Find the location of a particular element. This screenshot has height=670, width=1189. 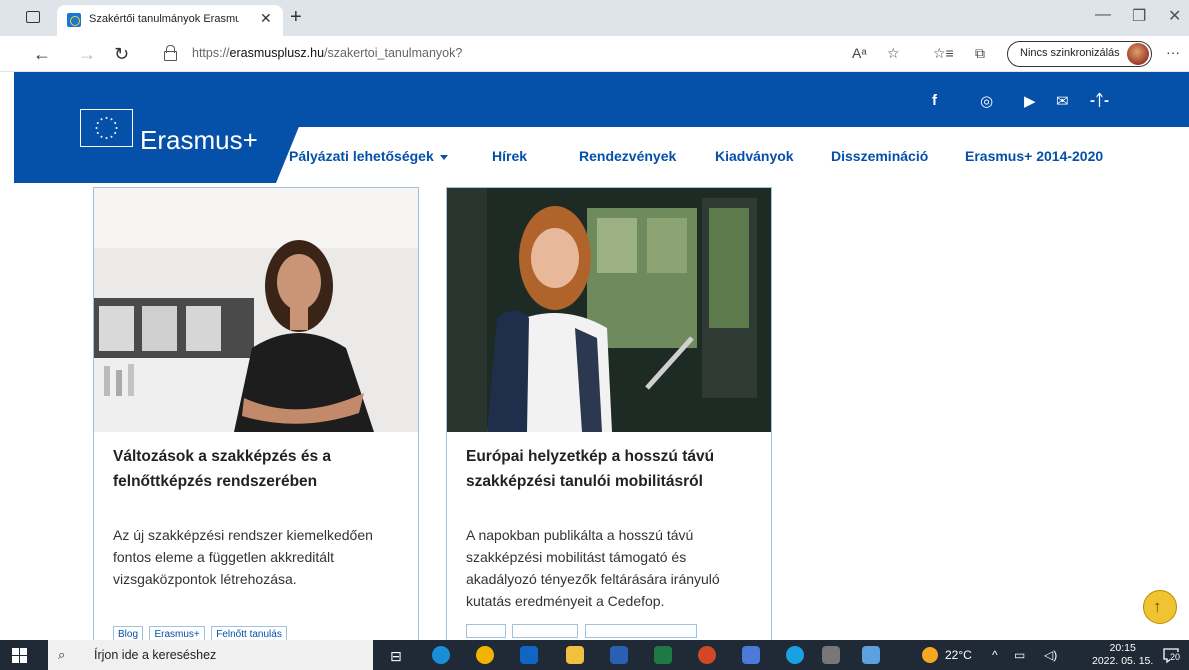

nav-erasmus-2014-2020: Erasmus+ 2014-2020 is located at coordinates (1034, 156).